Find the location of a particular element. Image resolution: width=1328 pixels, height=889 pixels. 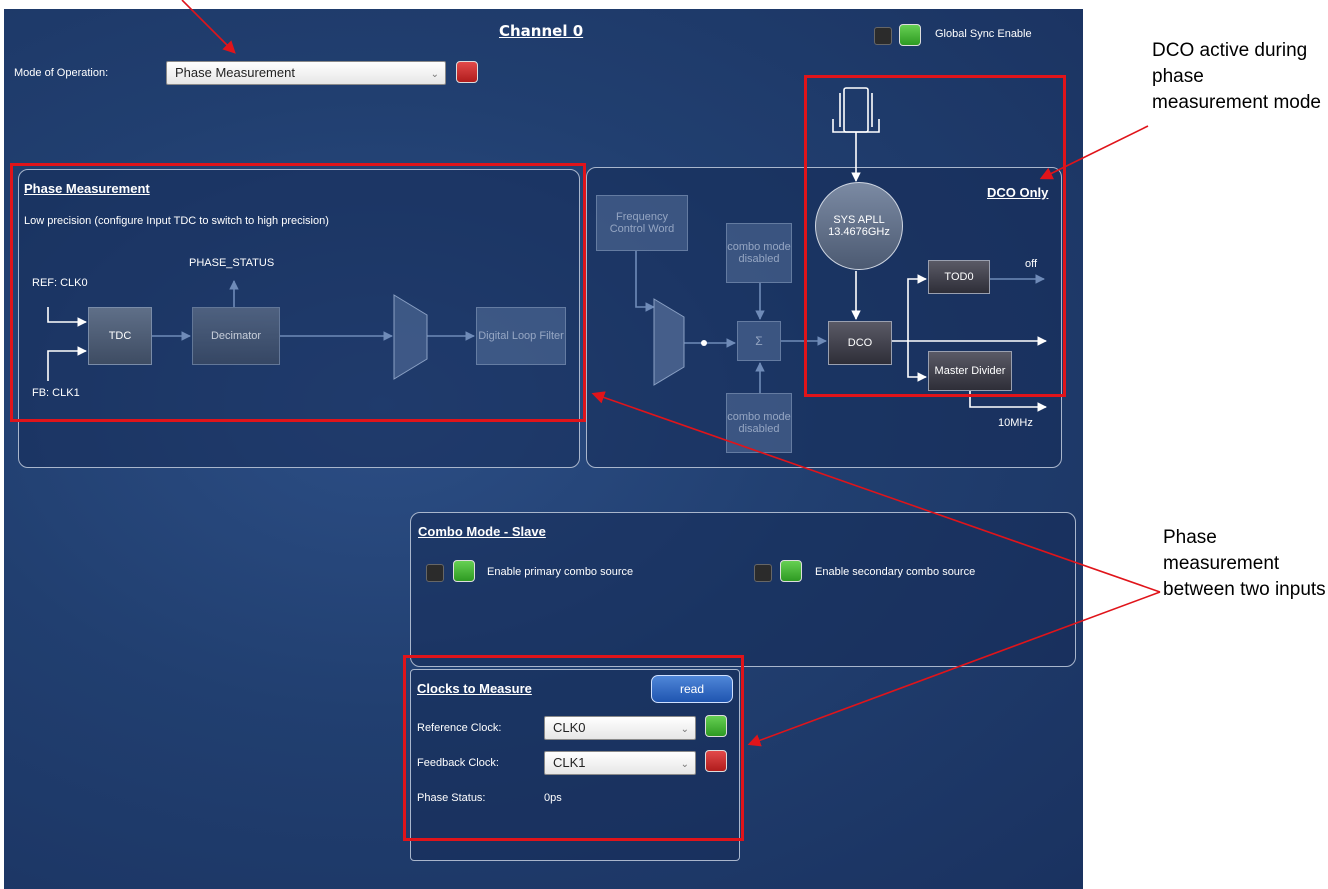

phase-annotation: Phase measurement between two inputs is located at coordinates (1244, 563).